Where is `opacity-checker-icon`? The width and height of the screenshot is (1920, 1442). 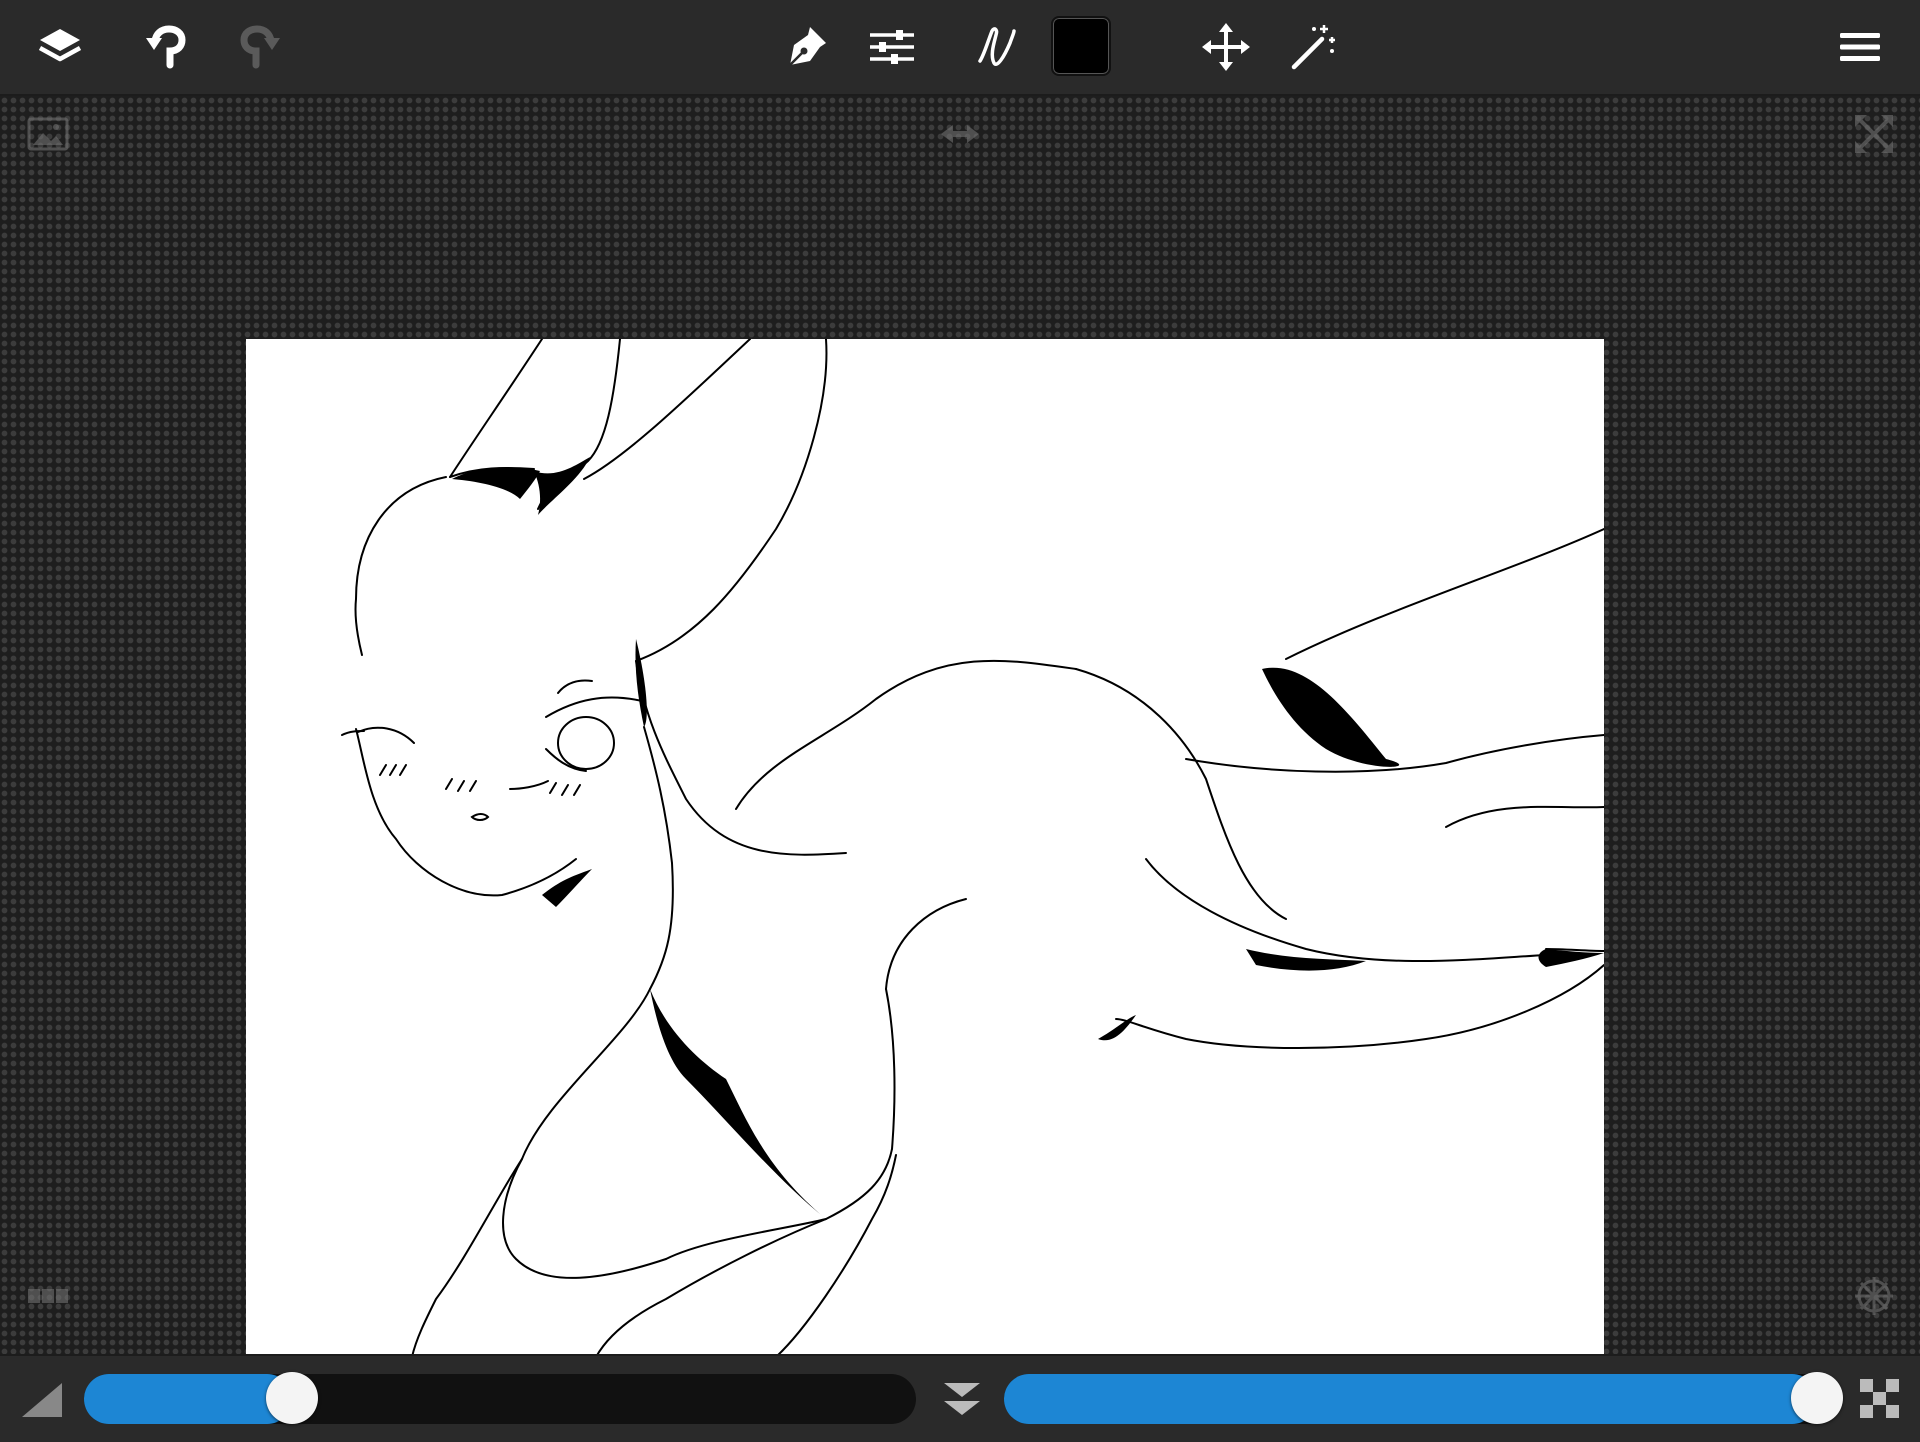
opacity-checker-icon is located at coordinates (1879, 1398).